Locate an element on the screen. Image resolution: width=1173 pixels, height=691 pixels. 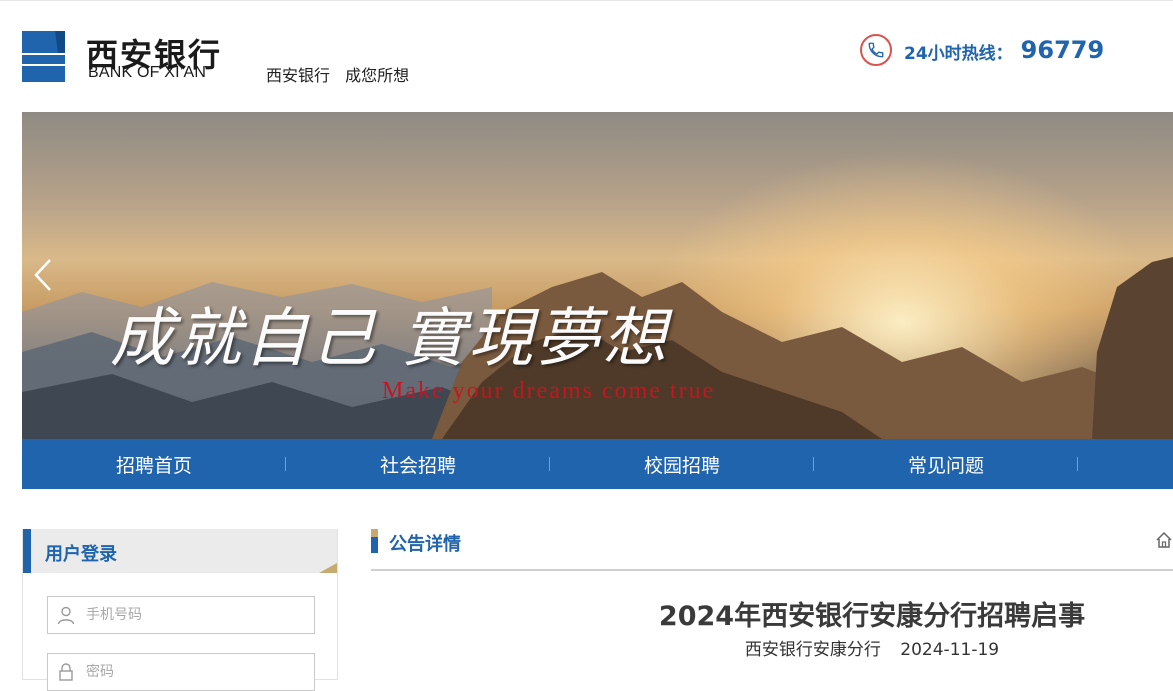
banner-subtitle: Make your dreams come true is located at coordinates (549, 391).